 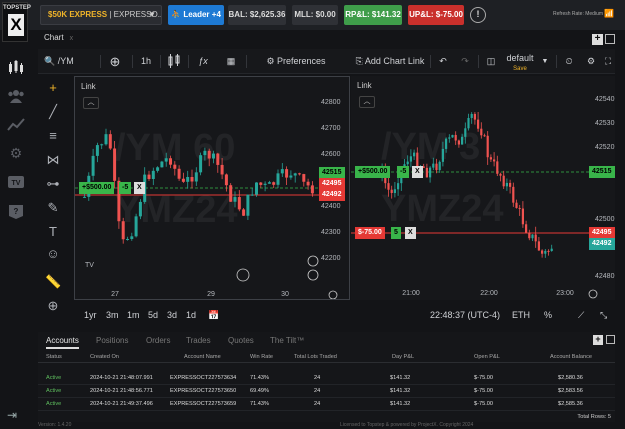 I want to click on tradingview-icon: TV, so click(x=16, y=183).